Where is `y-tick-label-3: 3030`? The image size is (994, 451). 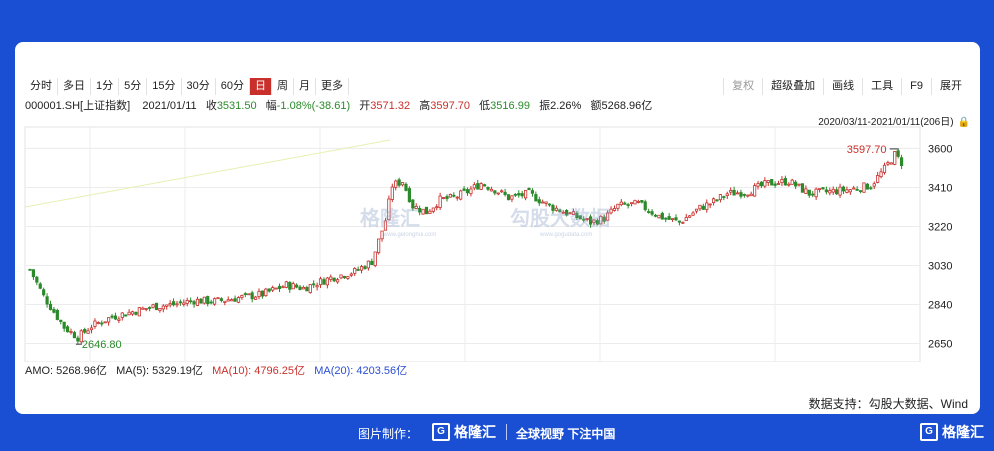
y-tick-label-3: 3030 is located at coordinates (940, 266).